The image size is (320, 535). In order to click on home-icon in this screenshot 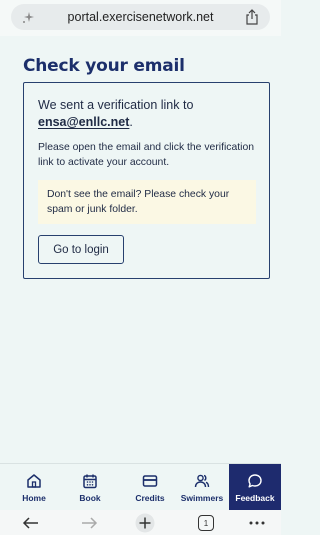, I will do `click(34, 481)`.